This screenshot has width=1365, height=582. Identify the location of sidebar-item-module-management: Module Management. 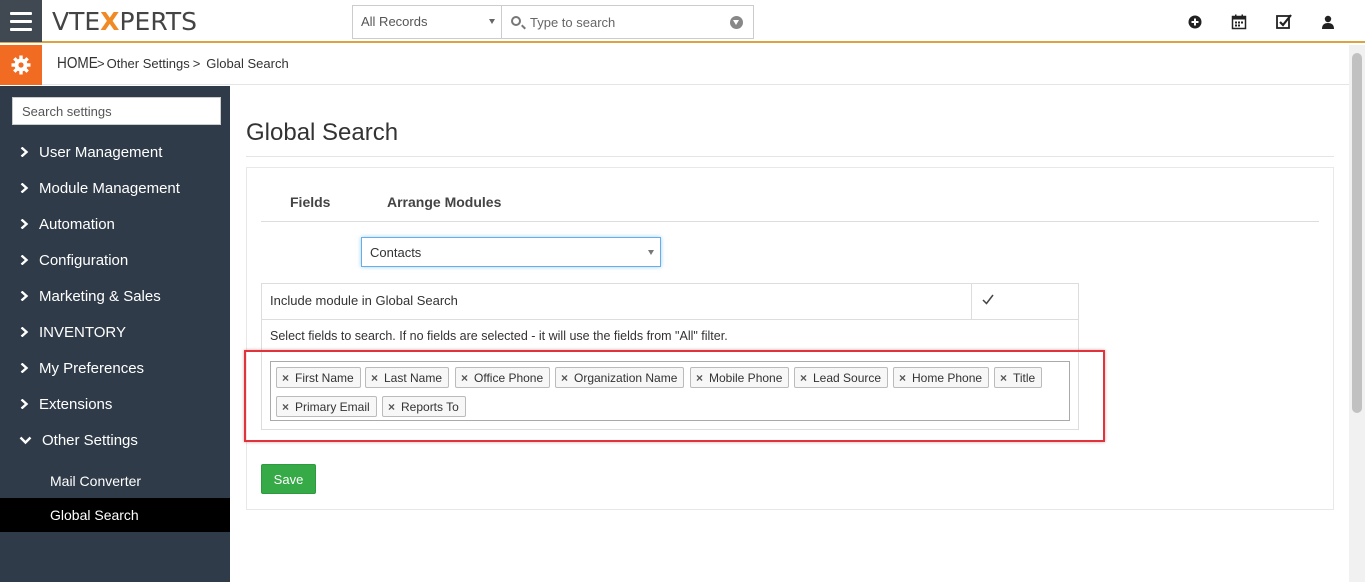
(115, 188).